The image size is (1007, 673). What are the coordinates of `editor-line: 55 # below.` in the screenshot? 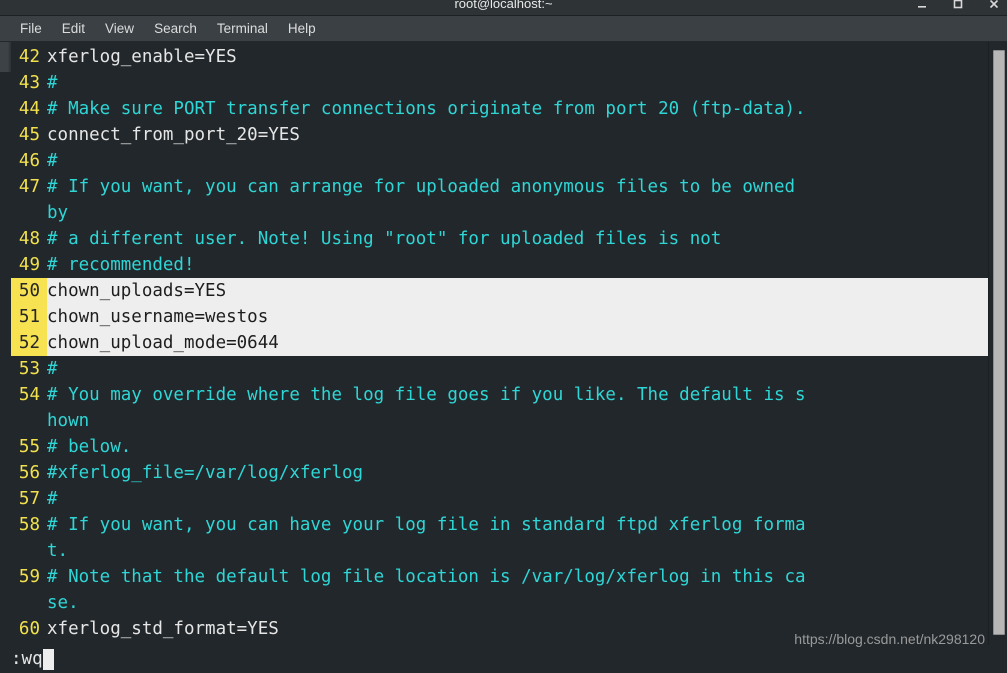 It's located at (509, 447).